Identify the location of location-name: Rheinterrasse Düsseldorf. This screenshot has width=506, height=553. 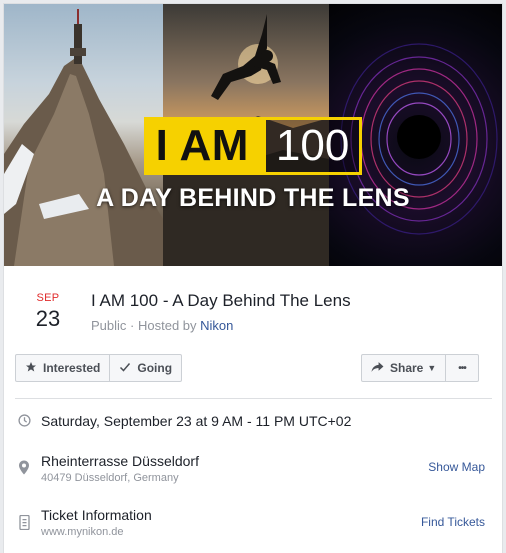
(120, 461).